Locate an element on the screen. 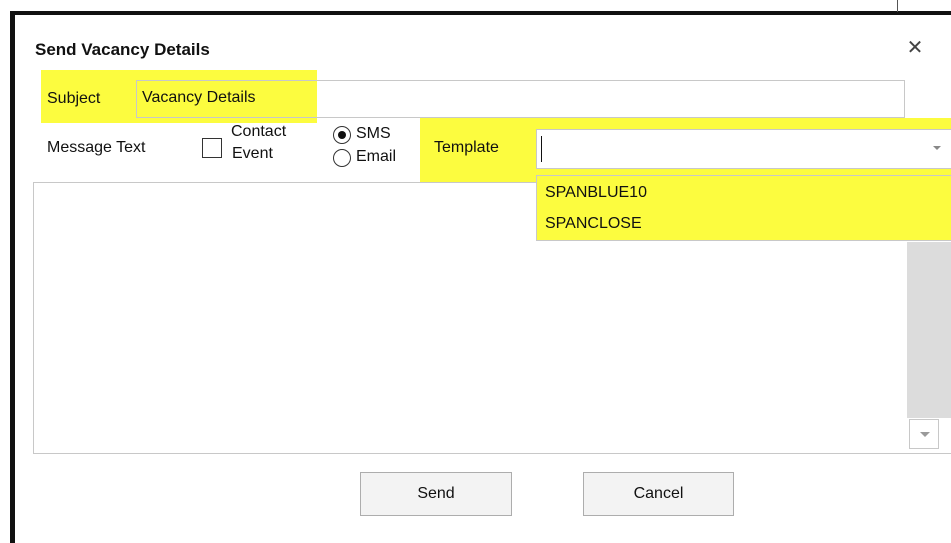 This screenshot has height=543, width=951. message-text-label: Message Text is located at coordinates (96, 147).